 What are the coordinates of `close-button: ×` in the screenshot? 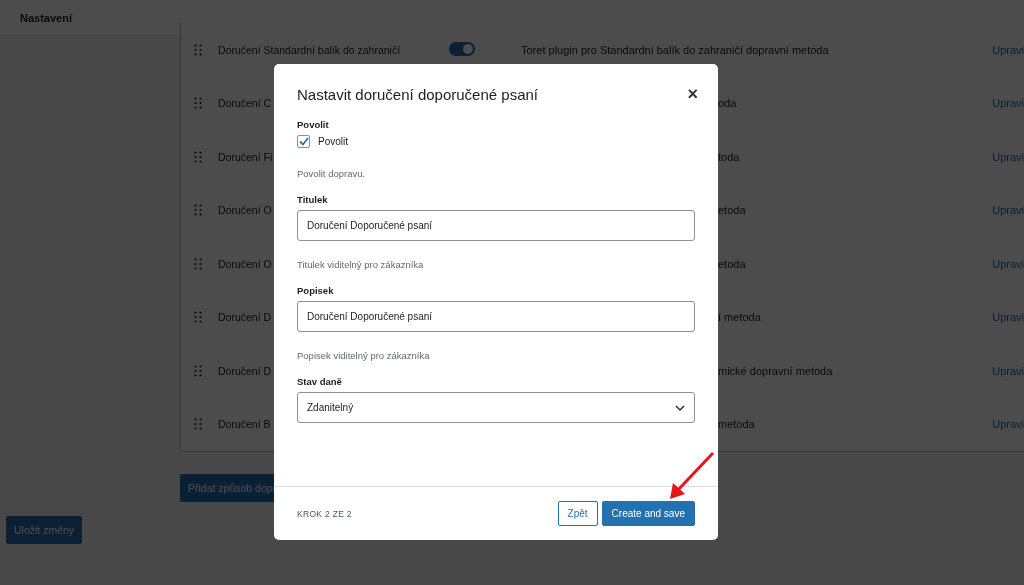 It's located at (692, 94).